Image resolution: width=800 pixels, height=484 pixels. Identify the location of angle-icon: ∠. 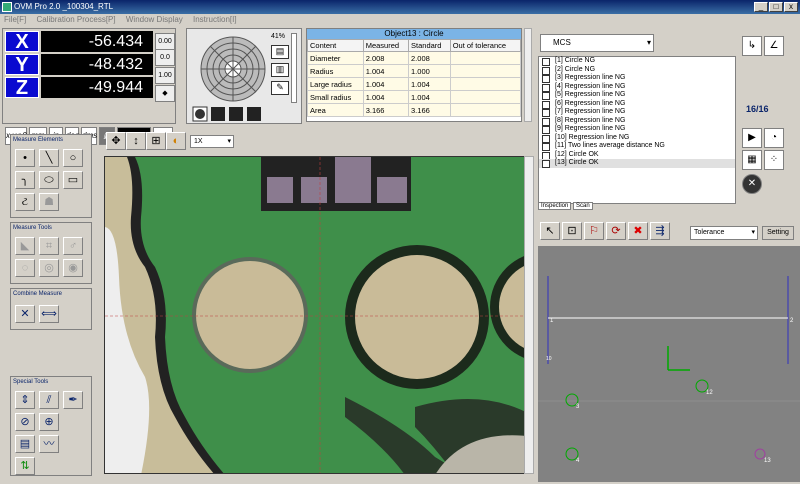
(774, 46).